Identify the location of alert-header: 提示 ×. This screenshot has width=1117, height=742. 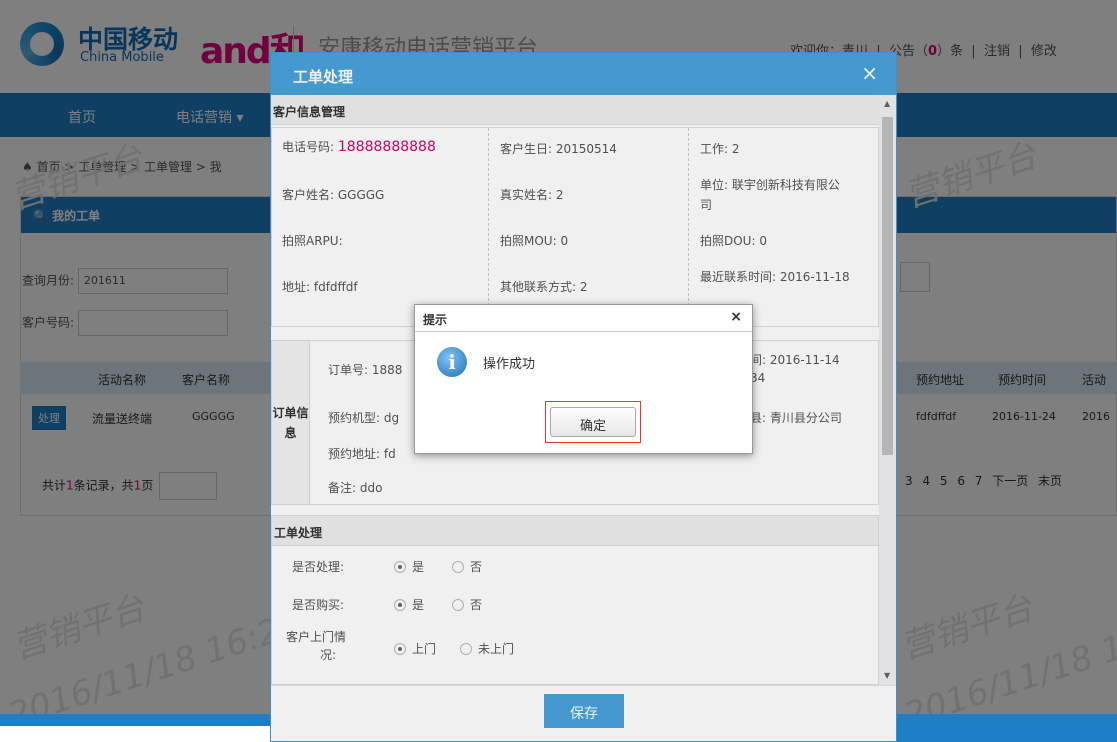
(583, 318).